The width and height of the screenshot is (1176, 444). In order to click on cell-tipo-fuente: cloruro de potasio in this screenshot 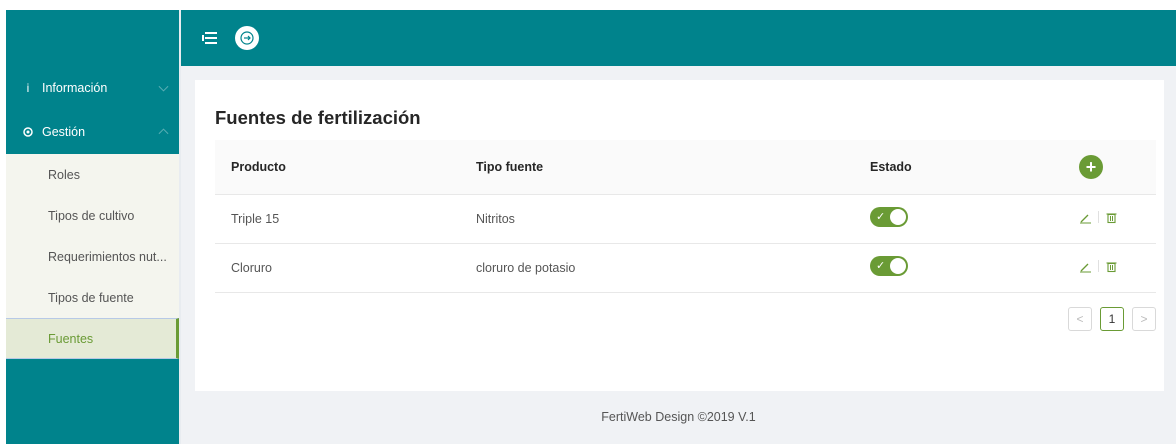, I will do `click(657, 268)`.